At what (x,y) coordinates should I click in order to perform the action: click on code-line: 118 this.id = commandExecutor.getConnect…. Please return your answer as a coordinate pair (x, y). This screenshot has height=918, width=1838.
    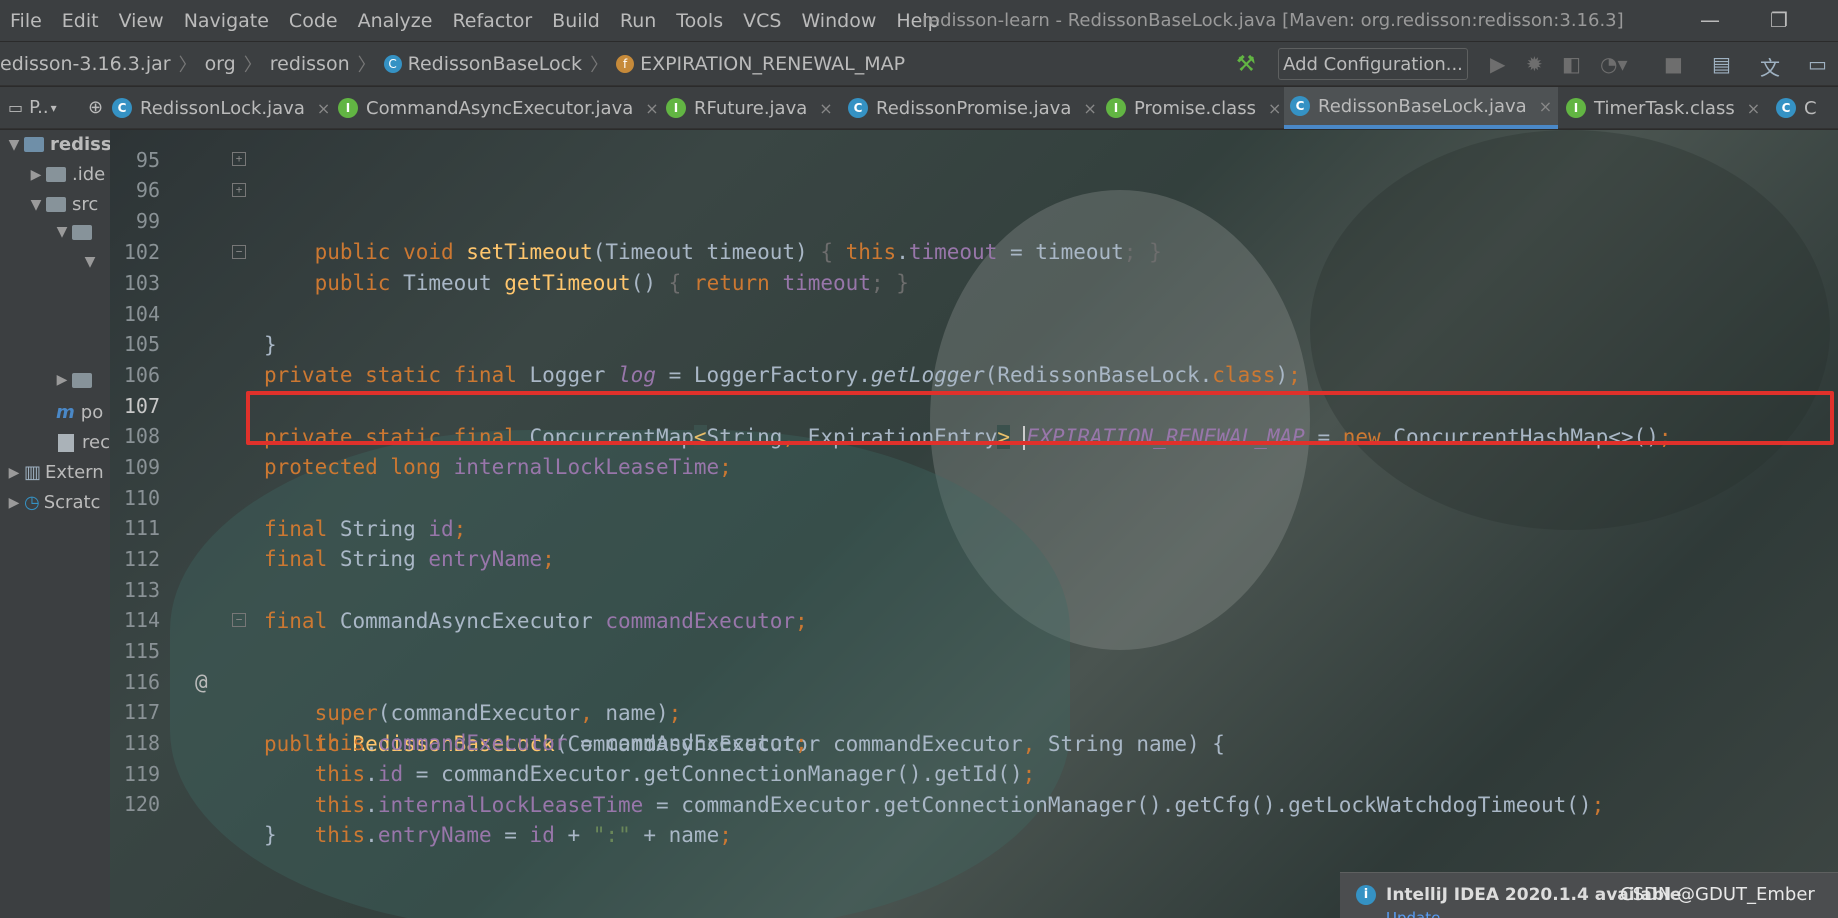
    Looking at the image, I should click on (974, 741).